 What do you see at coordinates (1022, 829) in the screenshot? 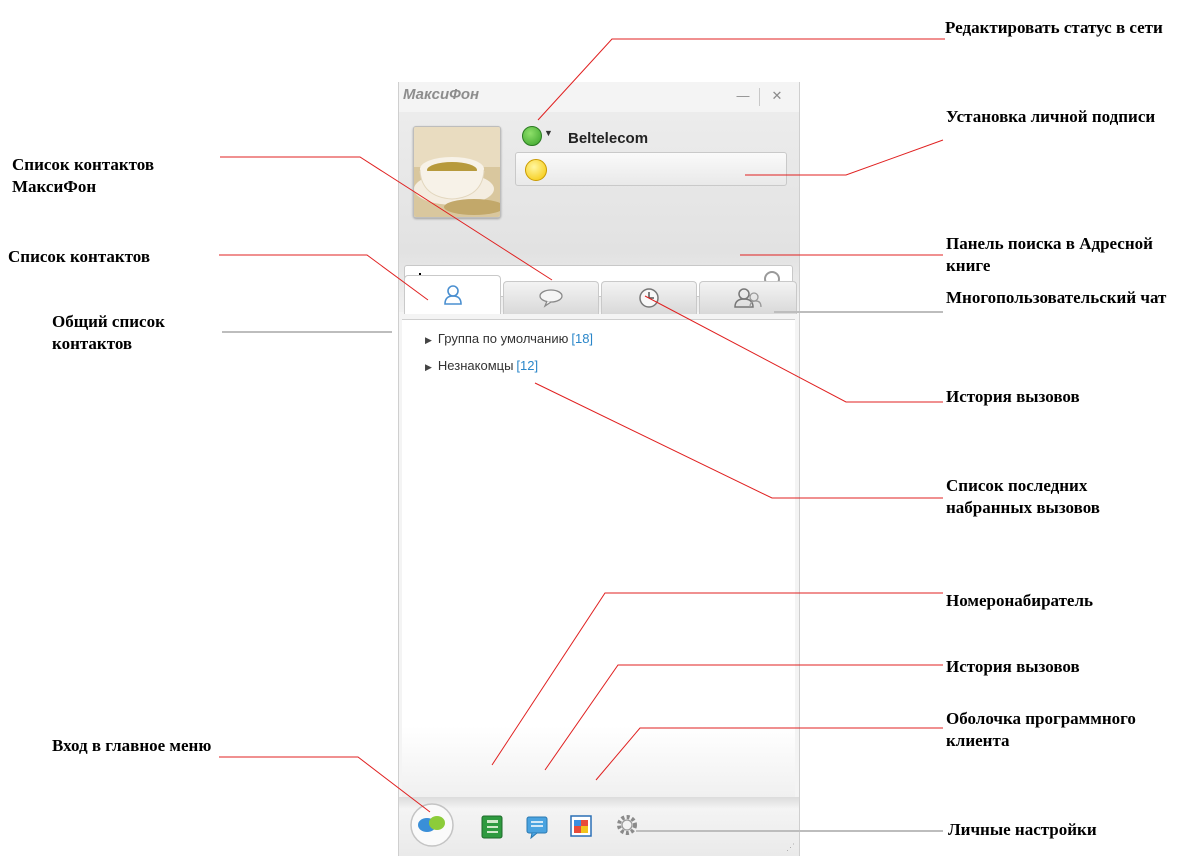
I see `callout-personal-settings: Личные настройки` at bounding box center [1022, 829].